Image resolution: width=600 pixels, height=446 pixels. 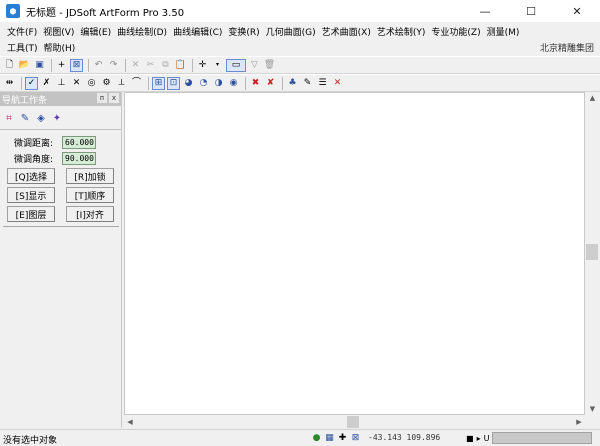 What do you see at coordinates (401, 31) in the screenshot?
I see `menu-art-draw: 艺术绘制(Y)` at bounding box center [401, 31].